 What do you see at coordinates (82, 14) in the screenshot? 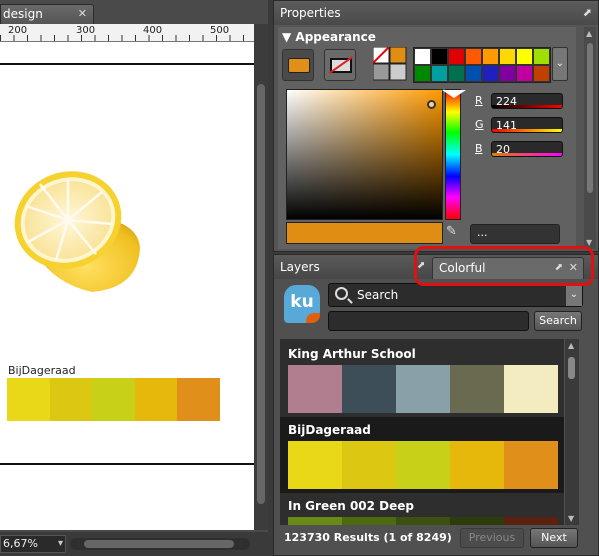
I see `close-icon: ✕` at bounding box center [82, 14].